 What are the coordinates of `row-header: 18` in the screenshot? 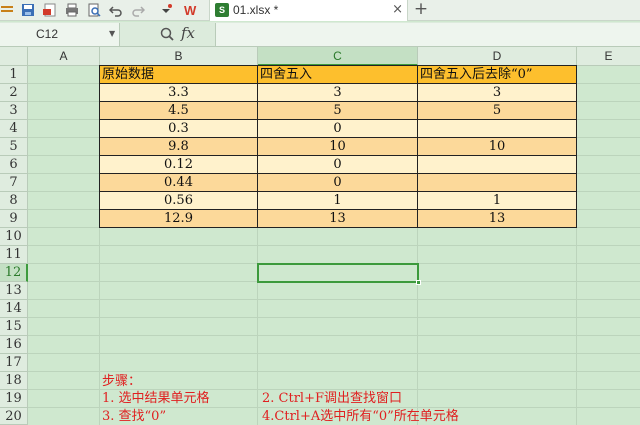 It's located at (14, 381).